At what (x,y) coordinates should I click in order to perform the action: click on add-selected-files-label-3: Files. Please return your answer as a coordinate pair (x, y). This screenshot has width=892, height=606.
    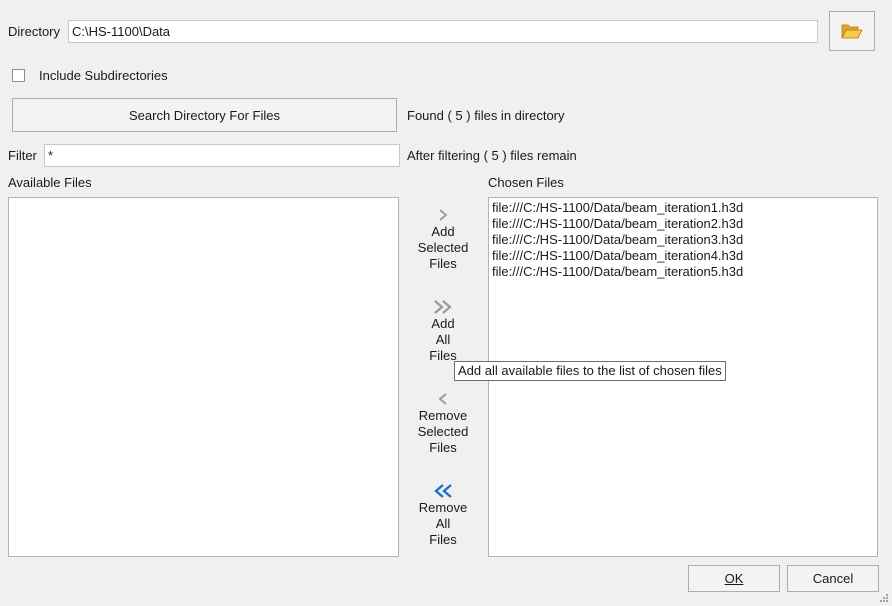
    Looking at the image, I should click on (443, 263).